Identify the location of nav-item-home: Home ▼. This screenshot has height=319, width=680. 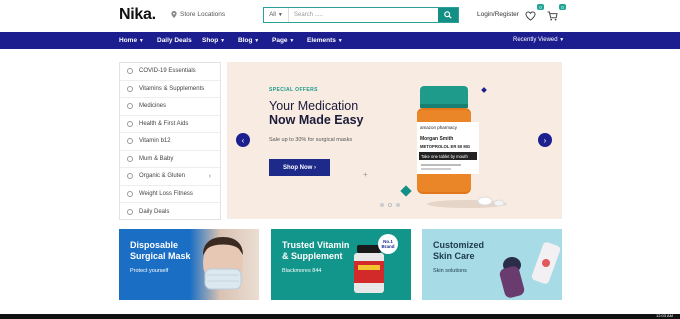
(131, 40).